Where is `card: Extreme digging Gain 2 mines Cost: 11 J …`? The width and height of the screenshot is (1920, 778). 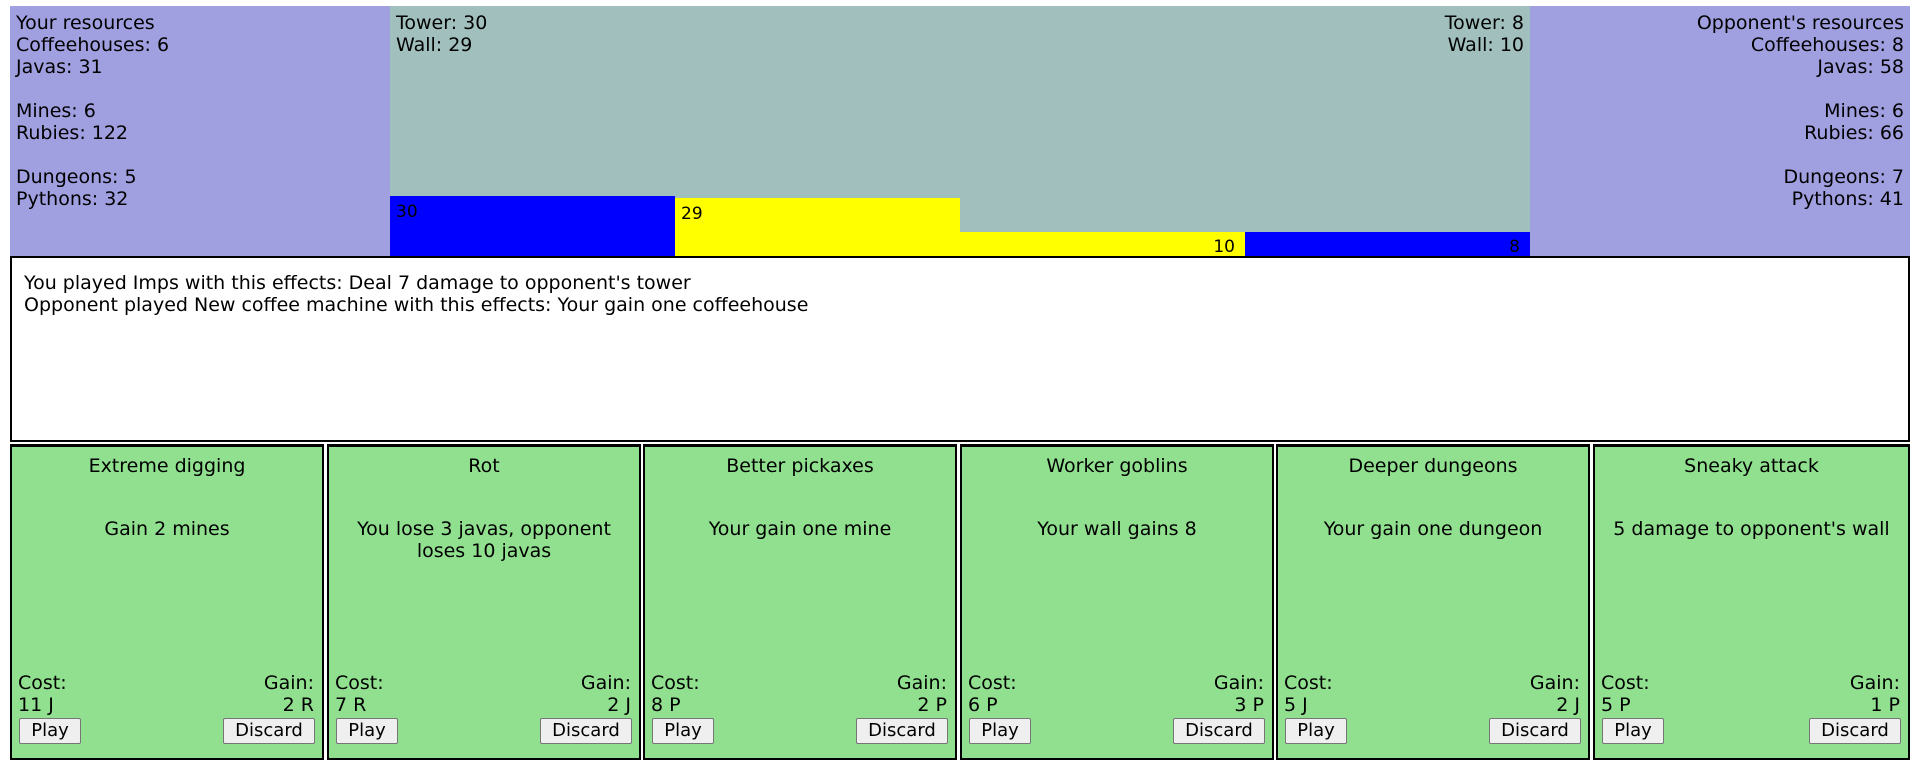 card: Extreme digging Gain 2 mines Cost: 11 J … is located at coordinates (167, 602).